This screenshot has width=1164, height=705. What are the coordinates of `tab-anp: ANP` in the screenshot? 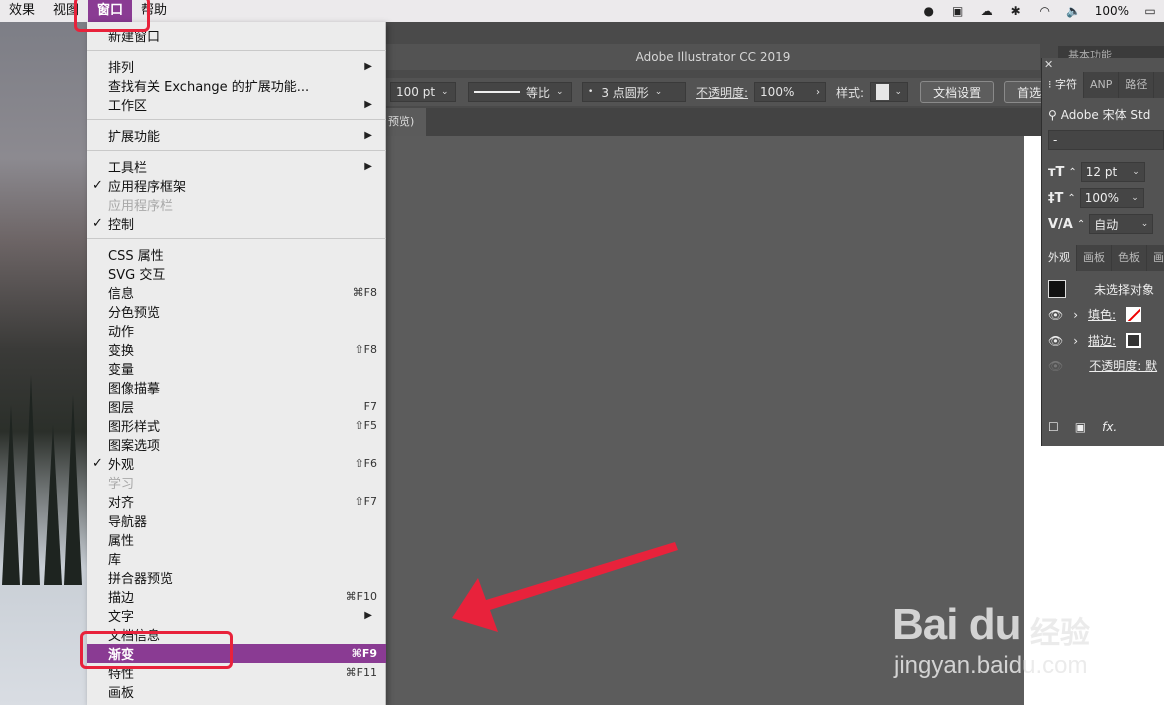 It's located at (1102, 85).